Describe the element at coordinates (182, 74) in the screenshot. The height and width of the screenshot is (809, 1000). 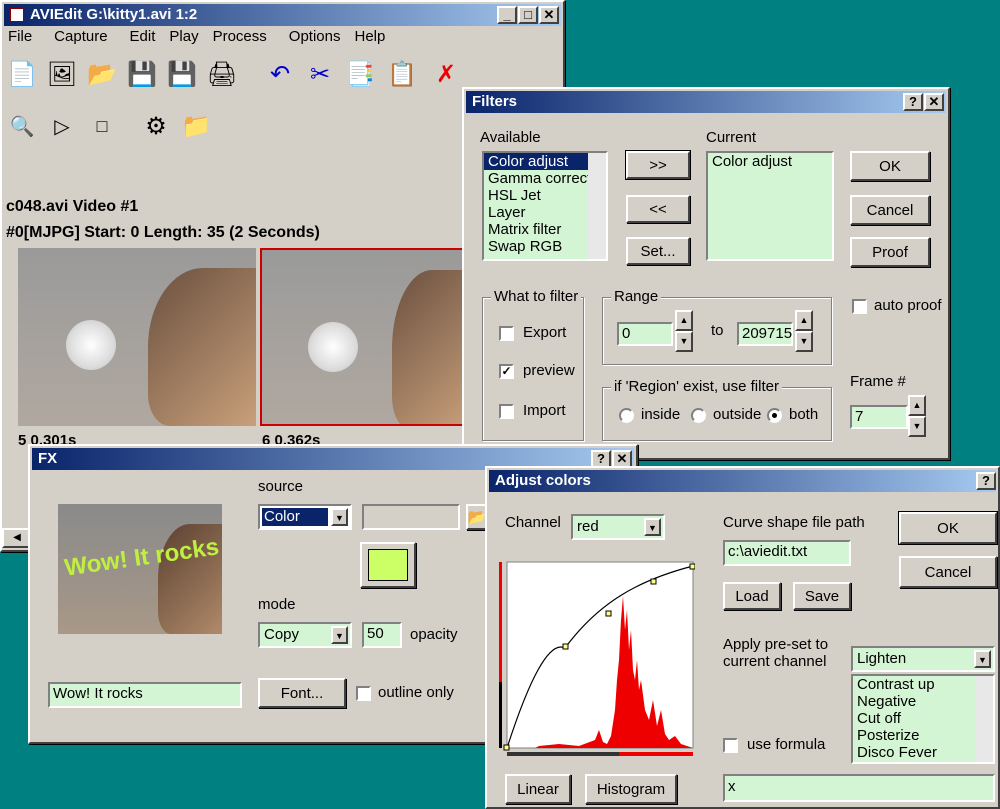
I see `export-icon: 💾` at that location.